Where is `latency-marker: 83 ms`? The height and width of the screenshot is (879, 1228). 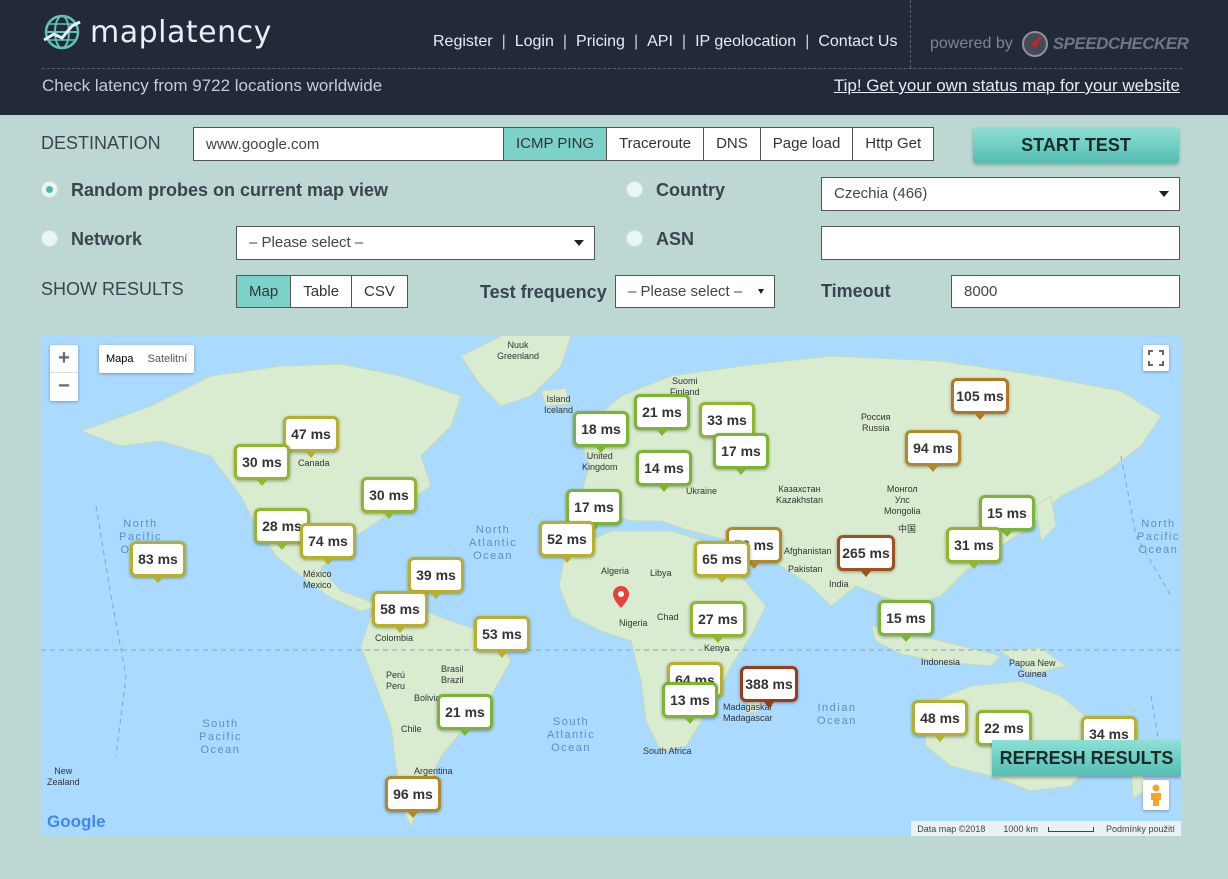 latency-marker: 83 ms is located at coordinates (158, 562).